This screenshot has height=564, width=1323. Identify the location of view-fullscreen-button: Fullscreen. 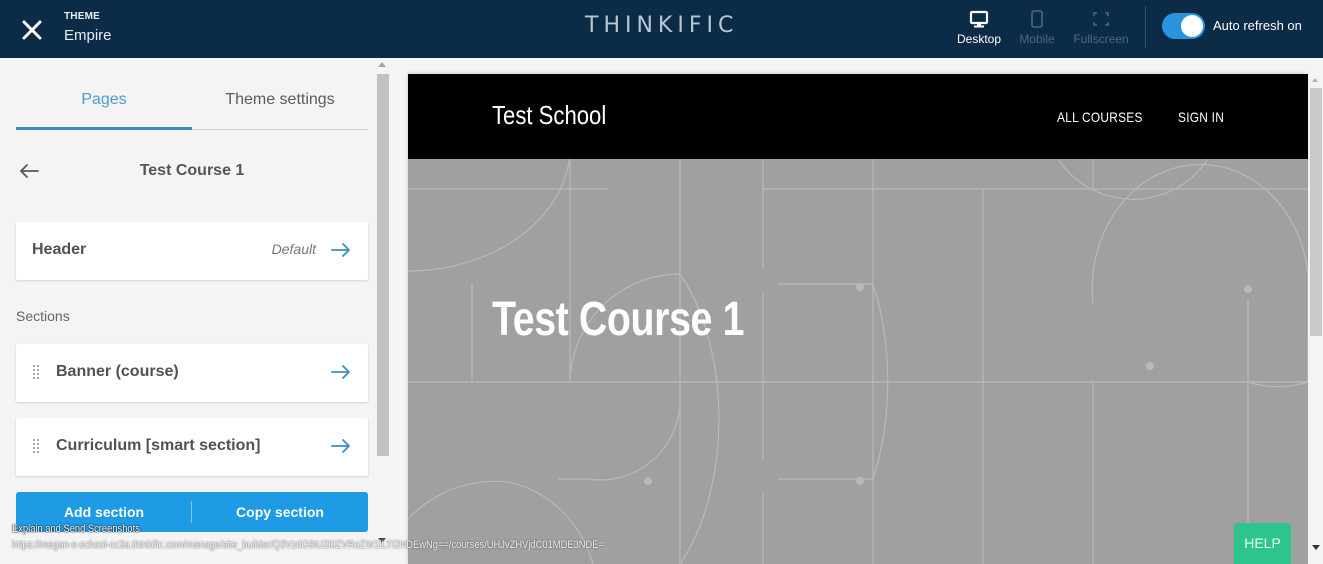
(1101, 29).